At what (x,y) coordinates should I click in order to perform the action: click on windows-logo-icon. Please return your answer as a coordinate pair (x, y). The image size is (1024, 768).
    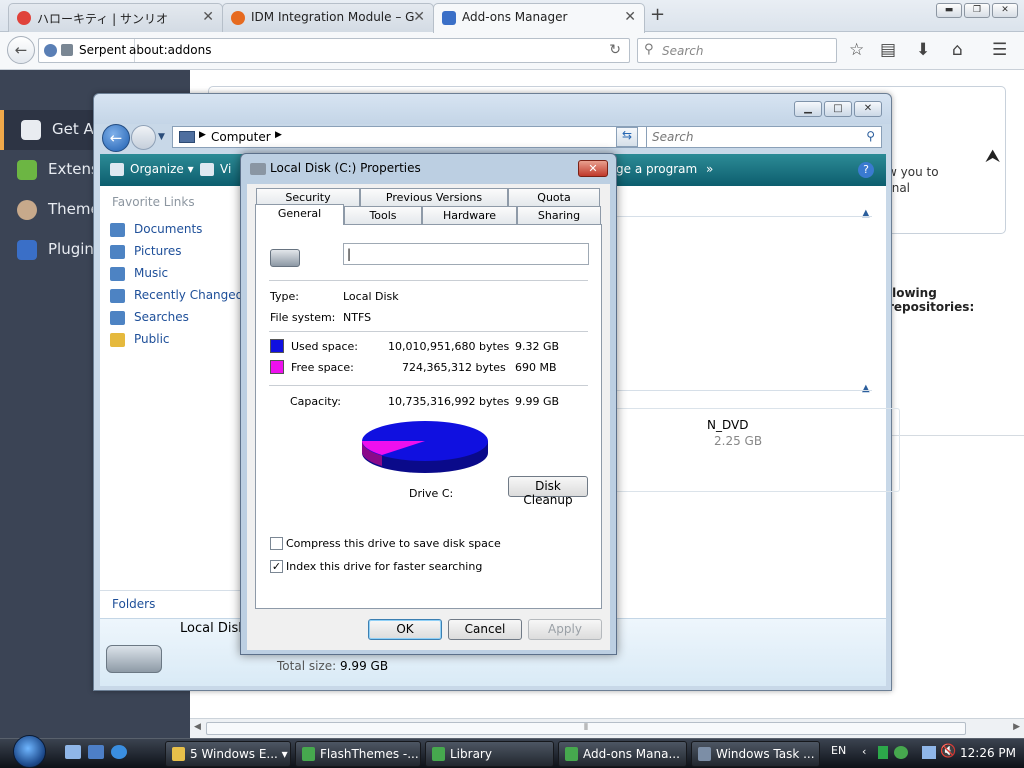
    Looking at the image, I should click on (29, 751).